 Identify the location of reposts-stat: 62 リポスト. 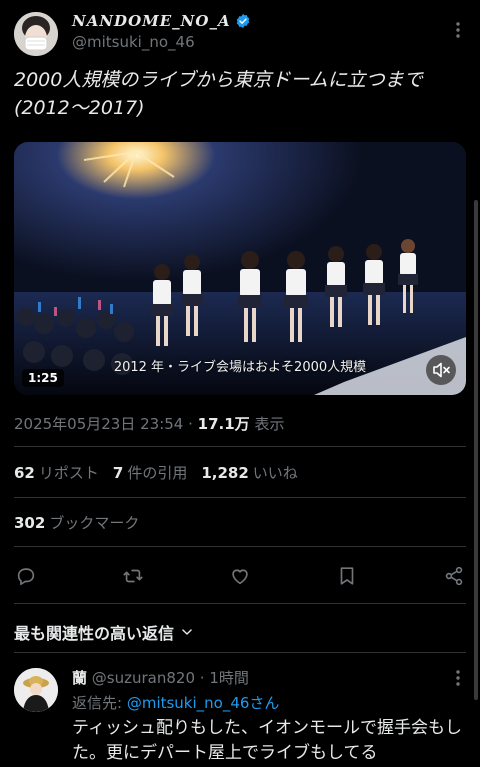
(56, 472).